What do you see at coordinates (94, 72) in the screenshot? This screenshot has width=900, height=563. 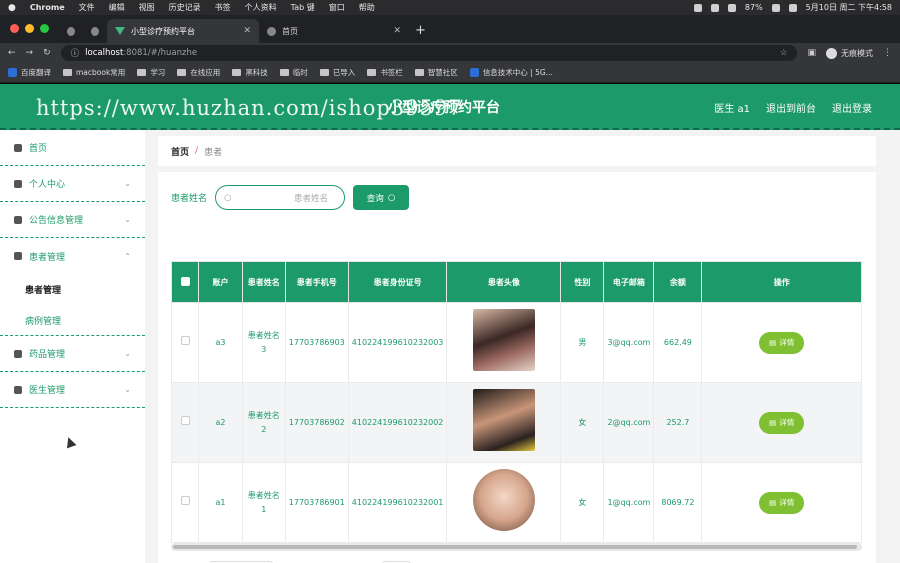 I see `bookmark-item: macbook常用` at bounding box center [94, 72].